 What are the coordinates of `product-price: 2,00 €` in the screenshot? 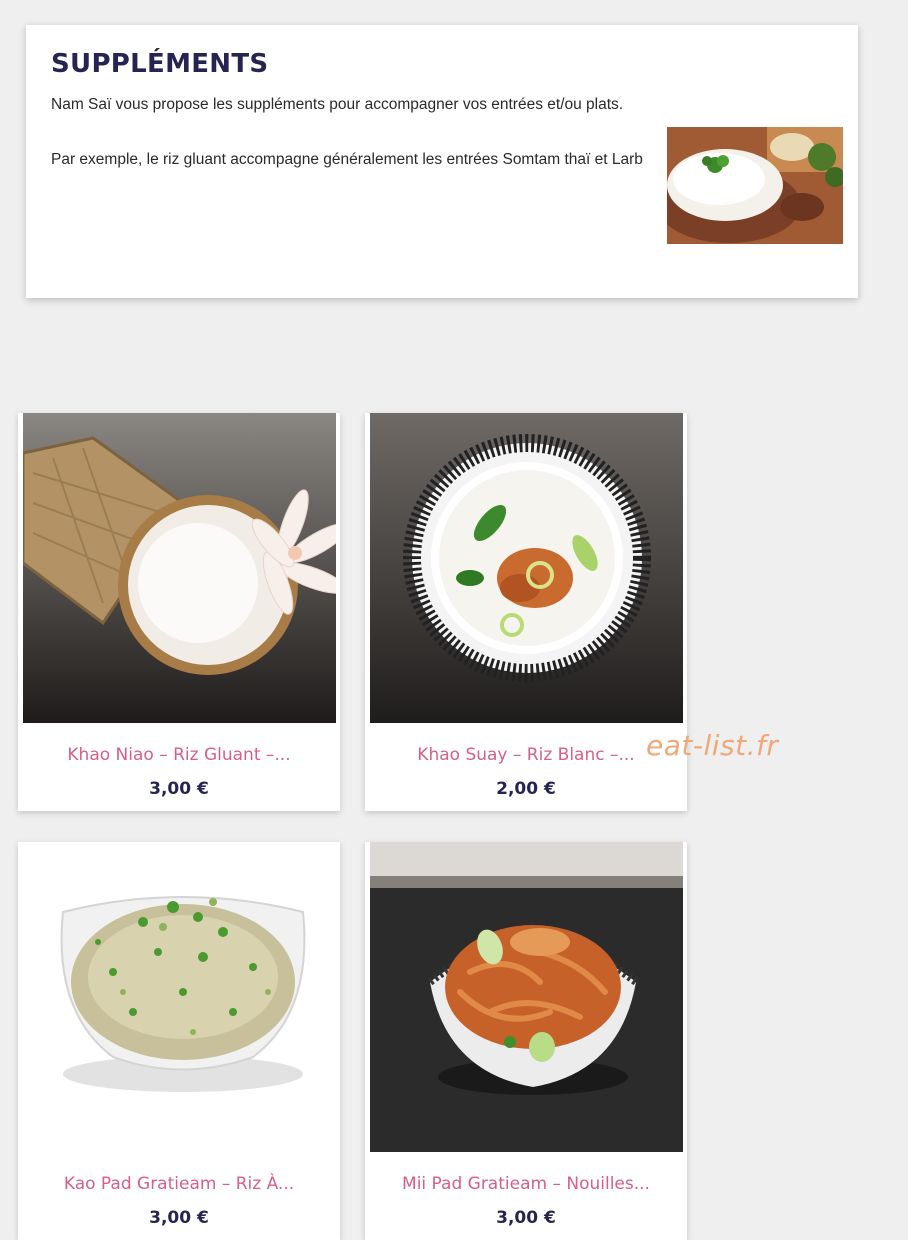 It's located at (526, 789).